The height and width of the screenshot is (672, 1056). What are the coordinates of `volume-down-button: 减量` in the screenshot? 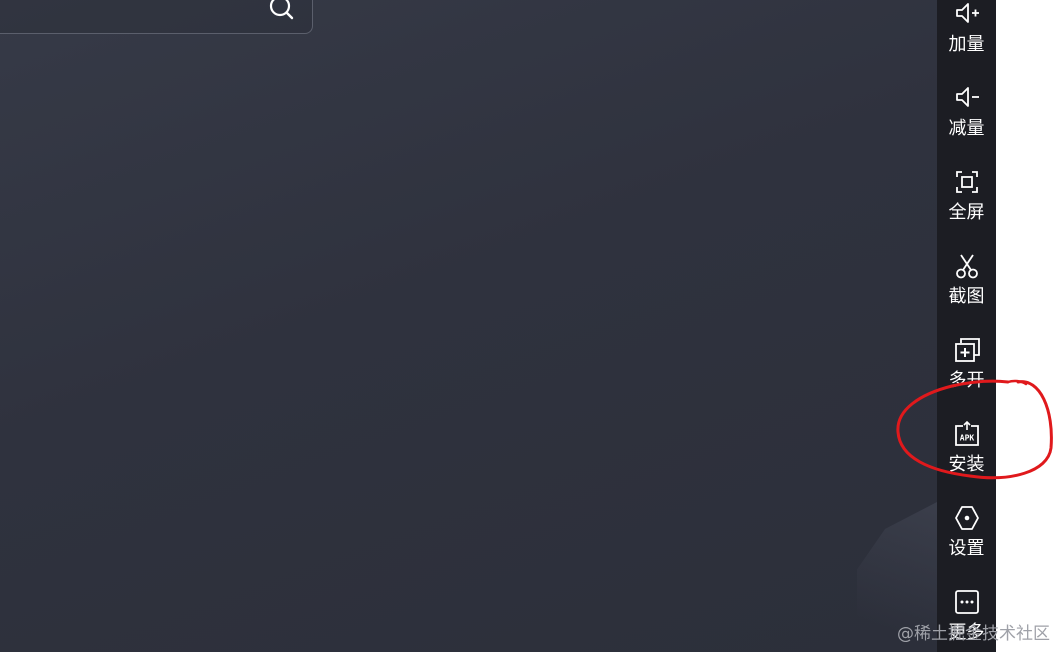 It's located at (966, 126).